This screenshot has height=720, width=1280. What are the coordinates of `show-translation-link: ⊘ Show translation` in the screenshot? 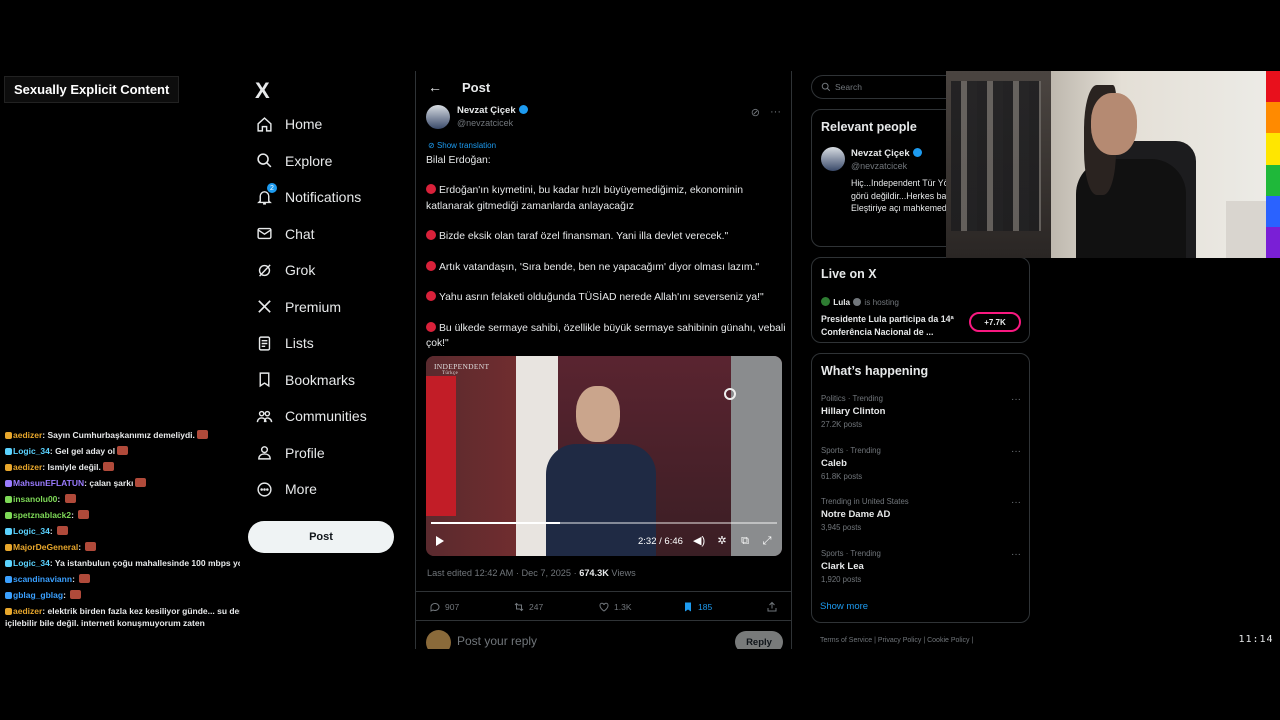 It's located at (462, 145).